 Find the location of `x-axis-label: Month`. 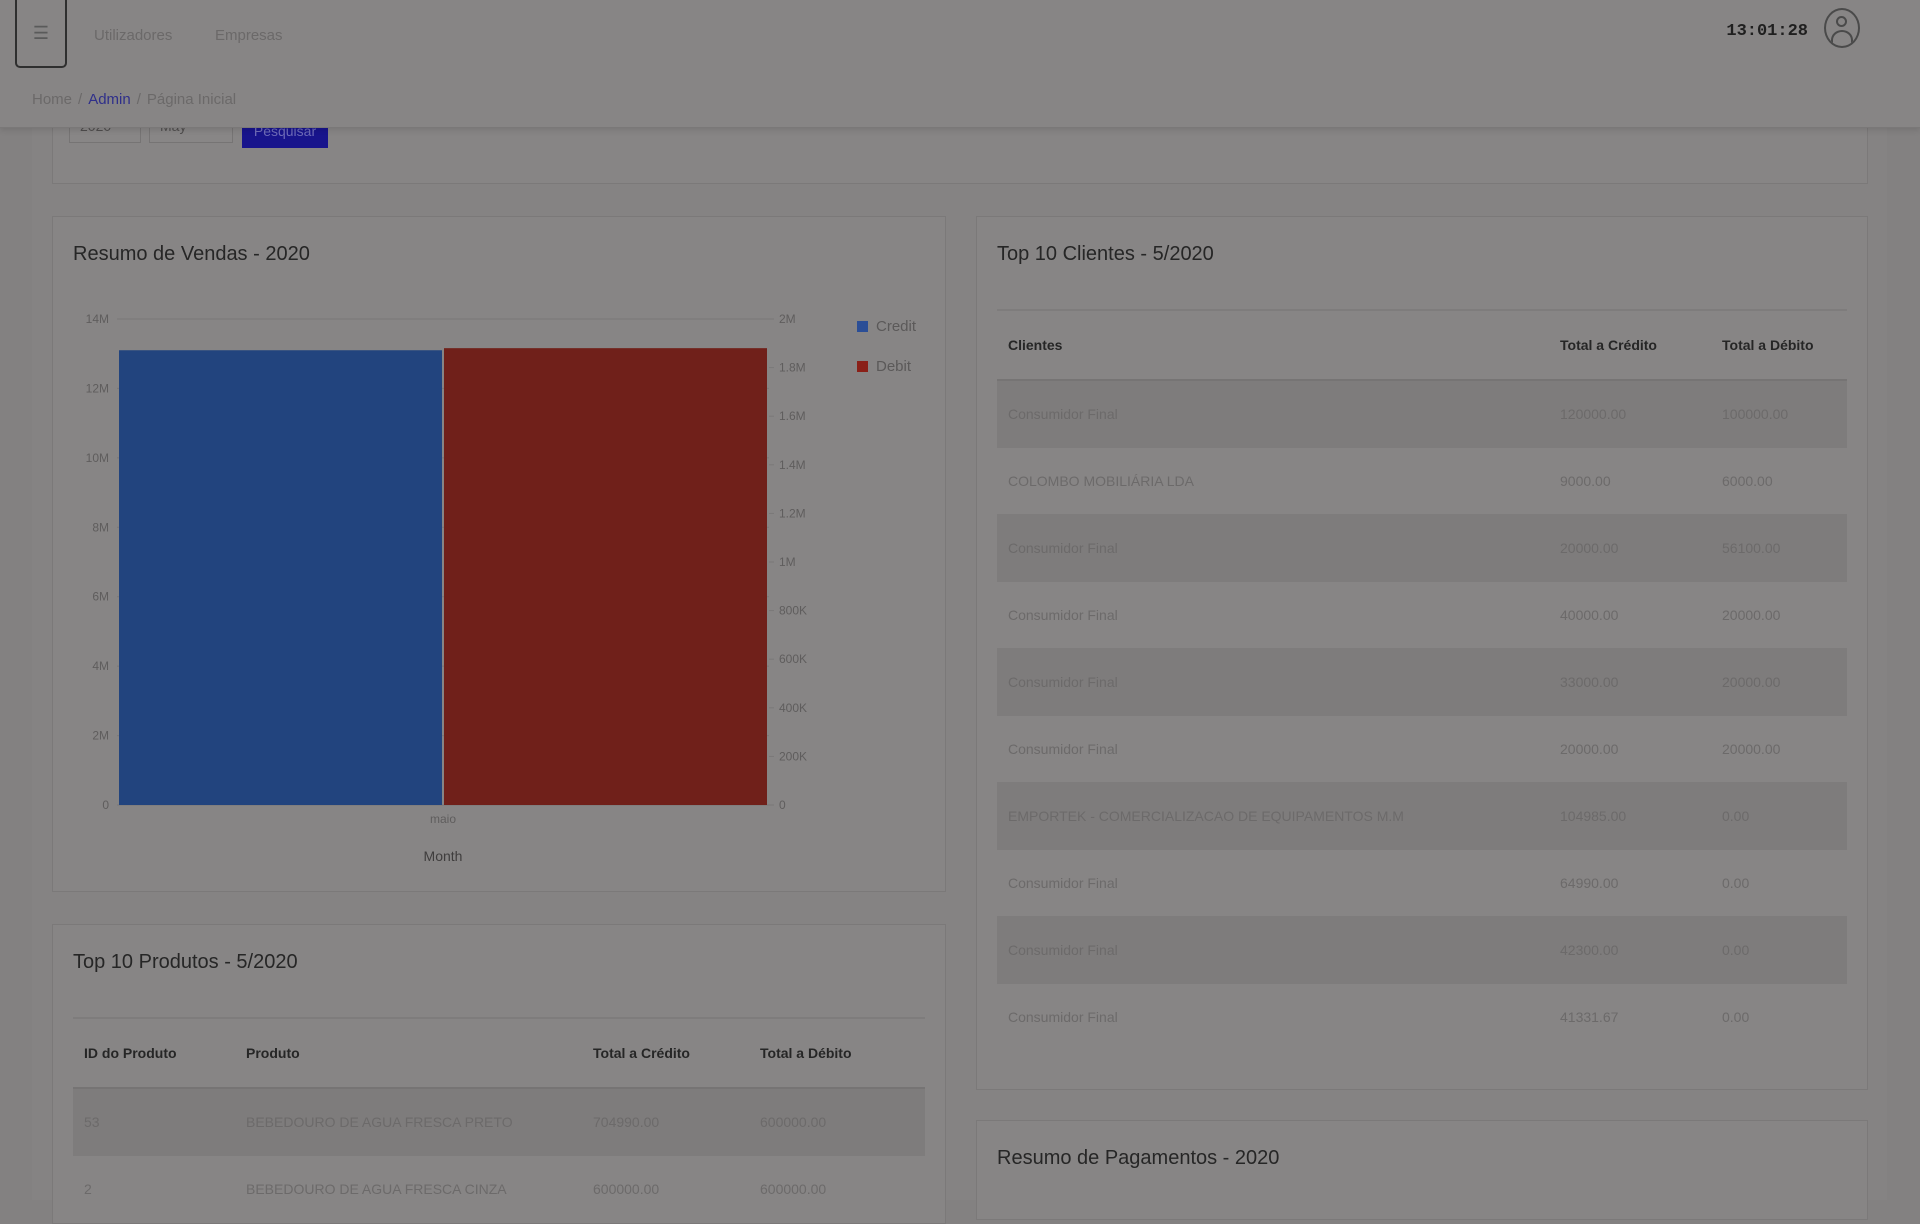

x-axis-label: Month is located at coordinates (443, 856).